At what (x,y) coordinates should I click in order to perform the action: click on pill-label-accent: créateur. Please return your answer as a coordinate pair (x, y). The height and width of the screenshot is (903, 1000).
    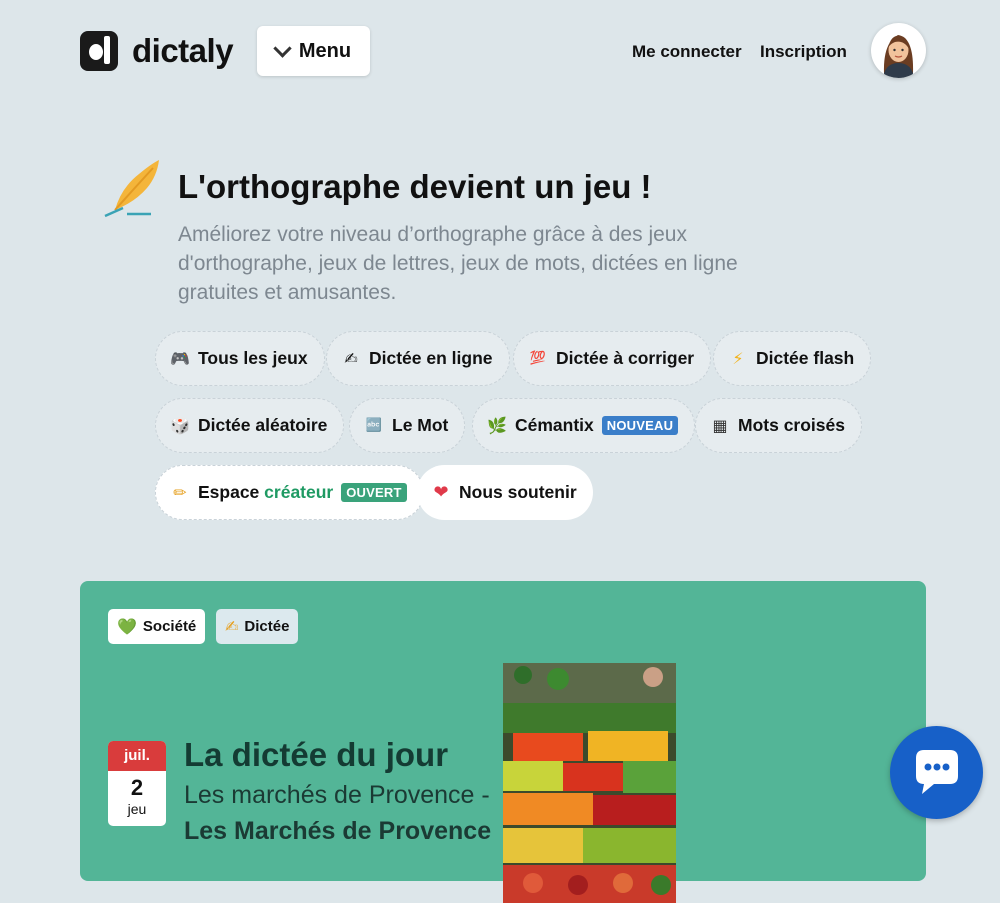
    Looking at the image, I should click on (299, 492).